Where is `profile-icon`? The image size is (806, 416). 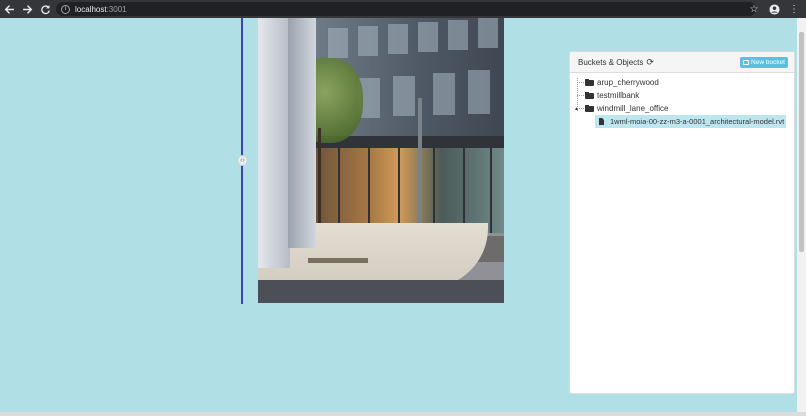 profile-icon is located at coordinates (774, 9).